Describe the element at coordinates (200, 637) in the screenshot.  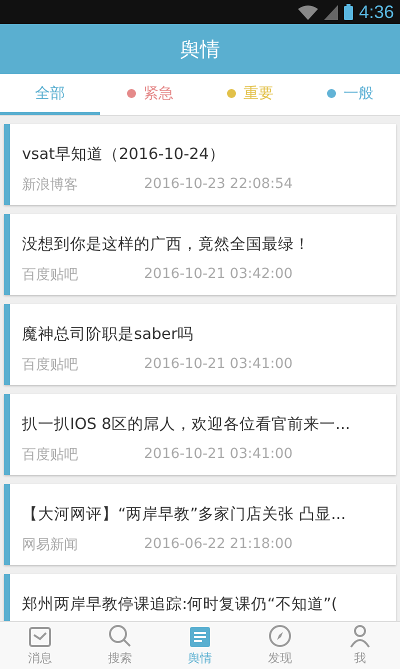
I see `list-icon` at that location.